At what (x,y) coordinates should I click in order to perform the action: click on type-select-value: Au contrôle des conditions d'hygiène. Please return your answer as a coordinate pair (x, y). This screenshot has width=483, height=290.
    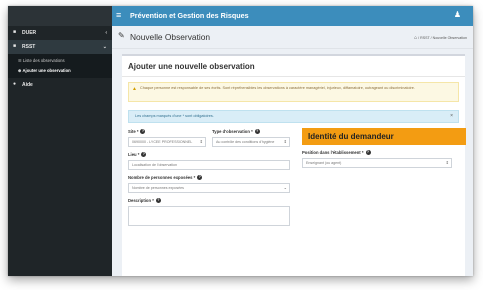
    Looking at the image, I should click on (245, 142).